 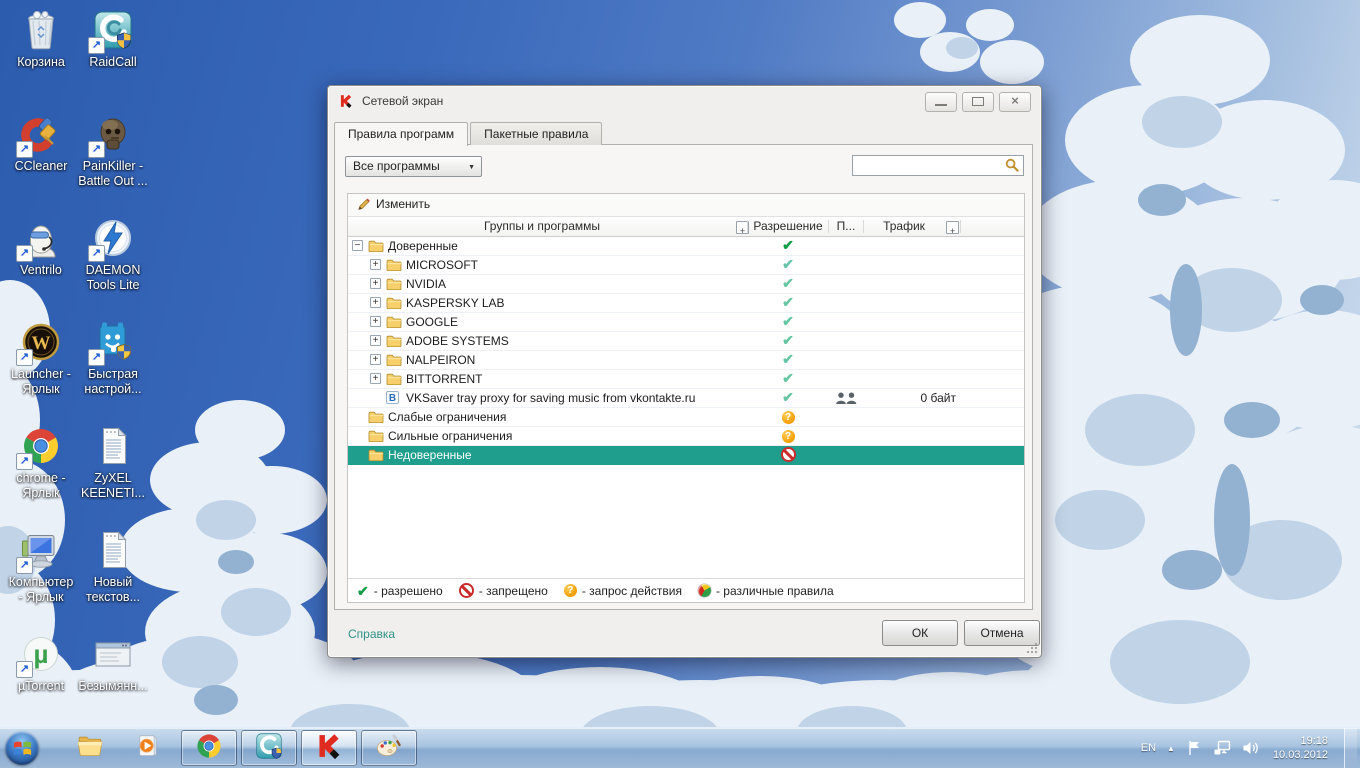 I want to click on clock: 19:18 10.03.2012, so click(x=1300, y=748).